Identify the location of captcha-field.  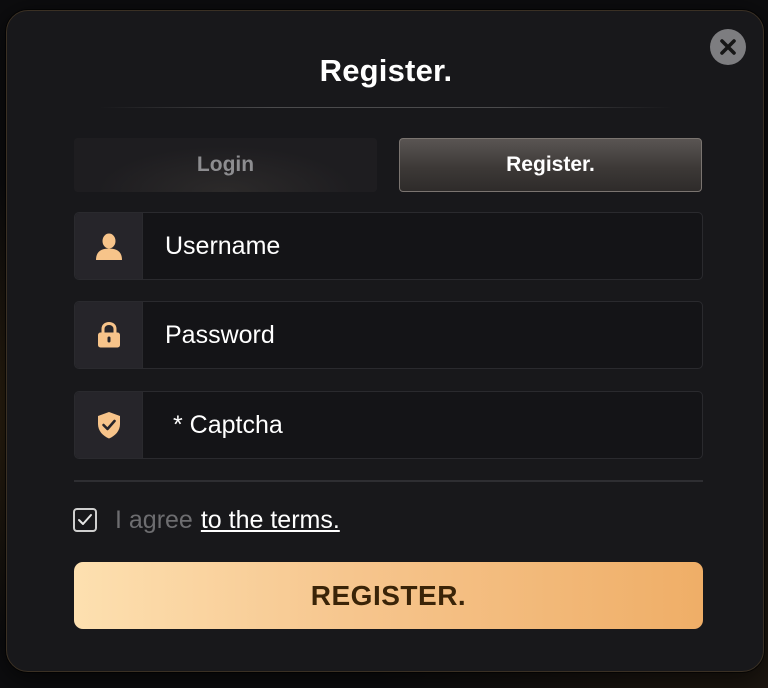
(388, 425).